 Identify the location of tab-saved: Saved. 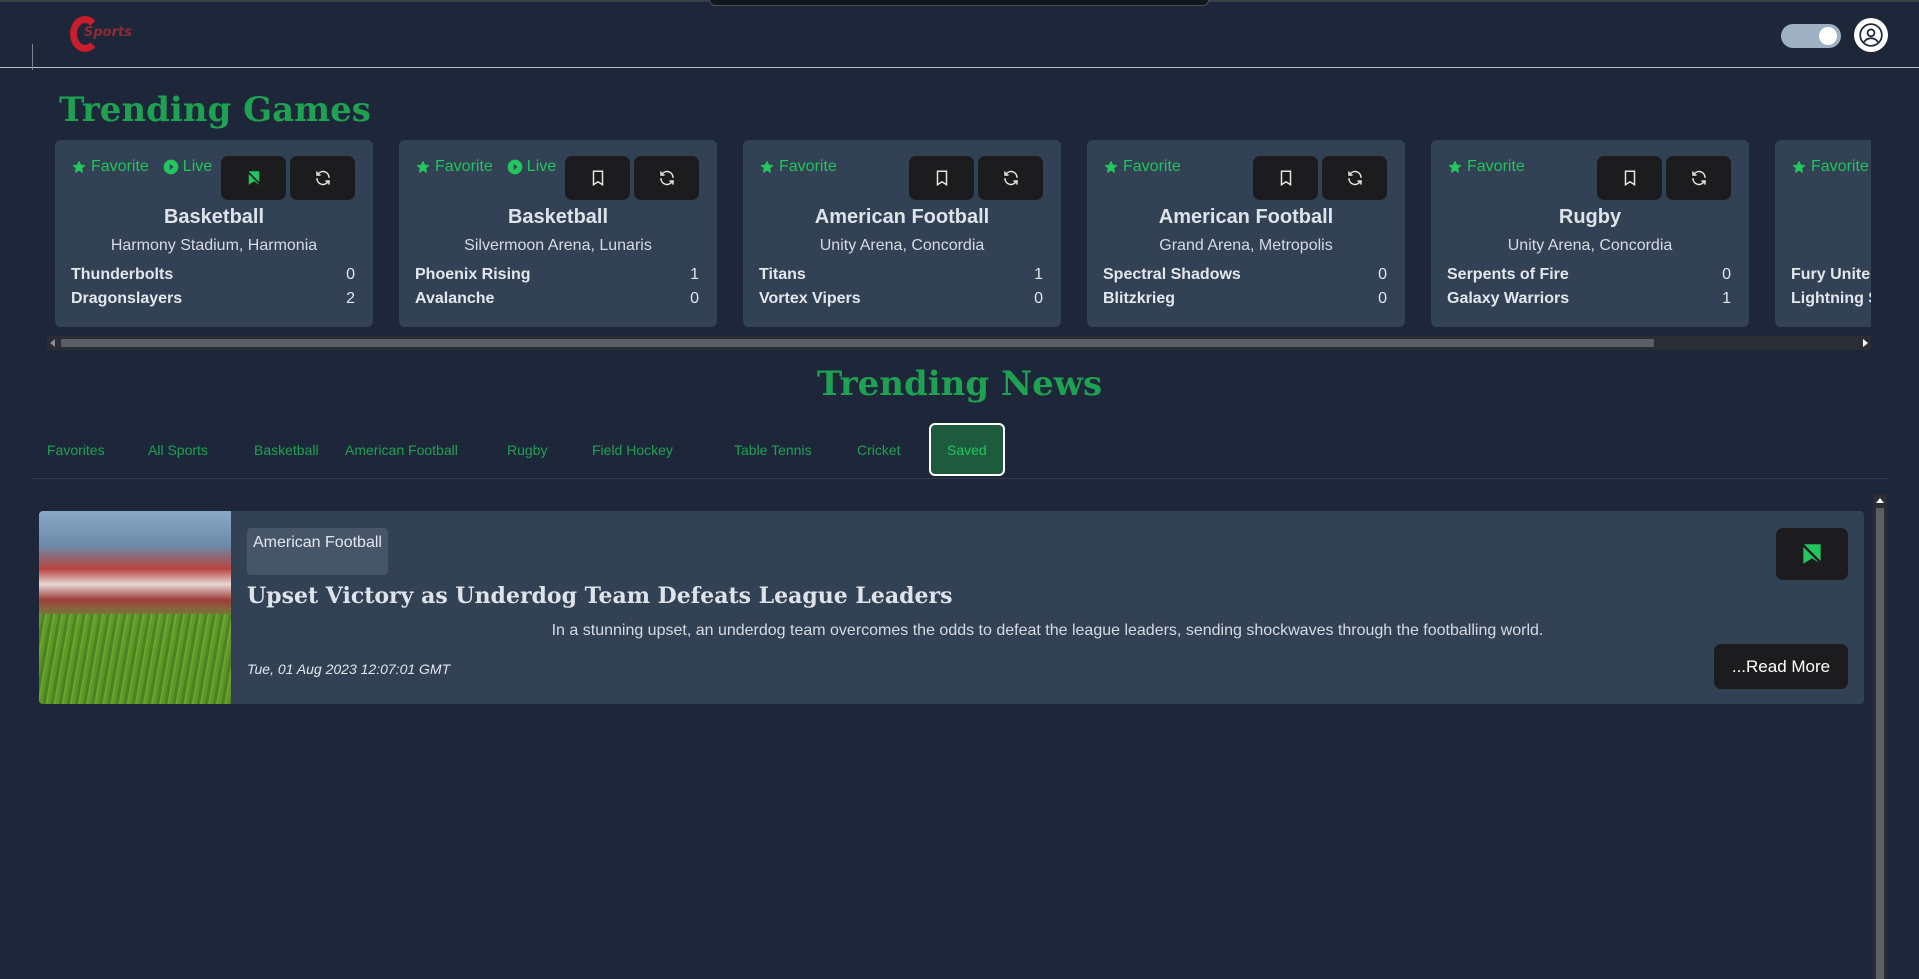
(967, 449).